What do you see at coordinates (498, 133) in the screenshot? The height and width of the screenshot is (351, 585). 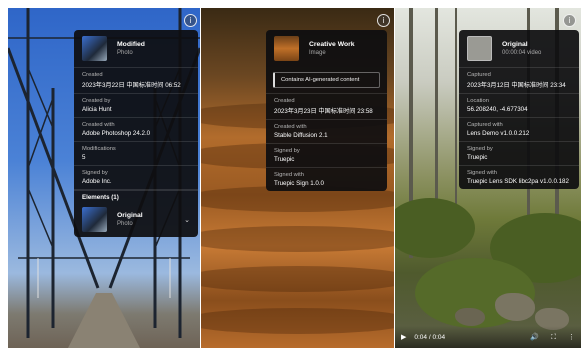 I see `row-value: Lens Demo v1.0.0.212` at bounding box center [498, 133].